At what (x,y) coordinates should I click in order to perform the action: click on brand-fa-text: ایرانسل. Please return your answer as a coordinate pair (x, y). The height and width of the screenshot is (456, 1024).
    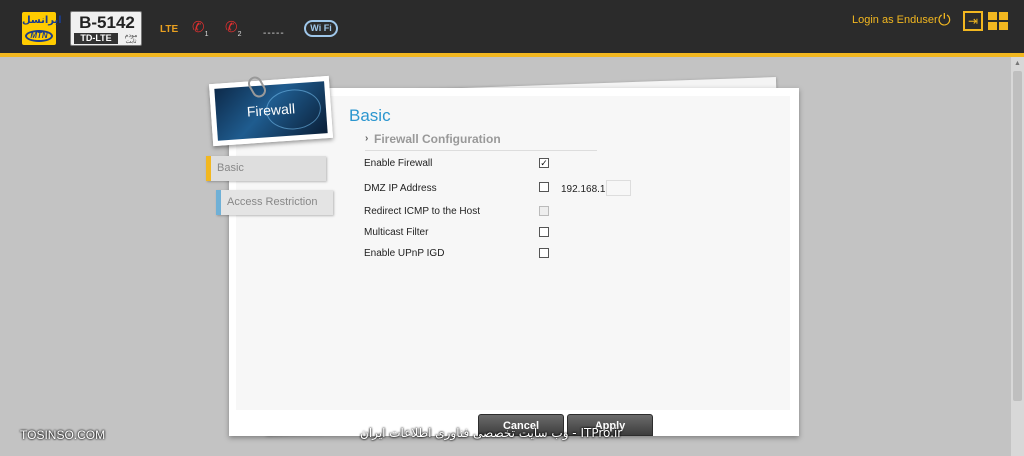
    Looking at the image, I should click on (42, 20).